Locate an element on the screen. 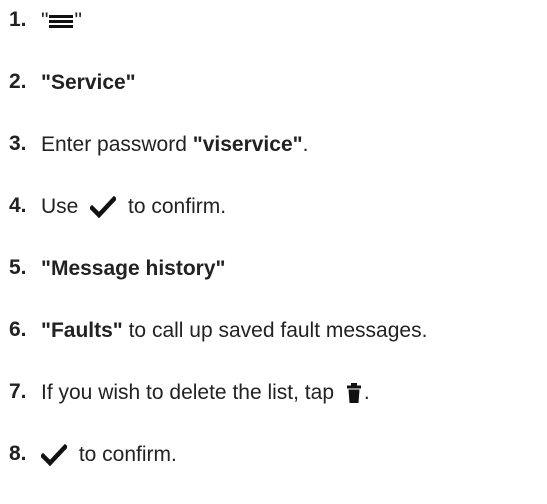 The image size is (547, 504). step-text: If you wish to delete the list, tap . is located at coordinates (205, 393).